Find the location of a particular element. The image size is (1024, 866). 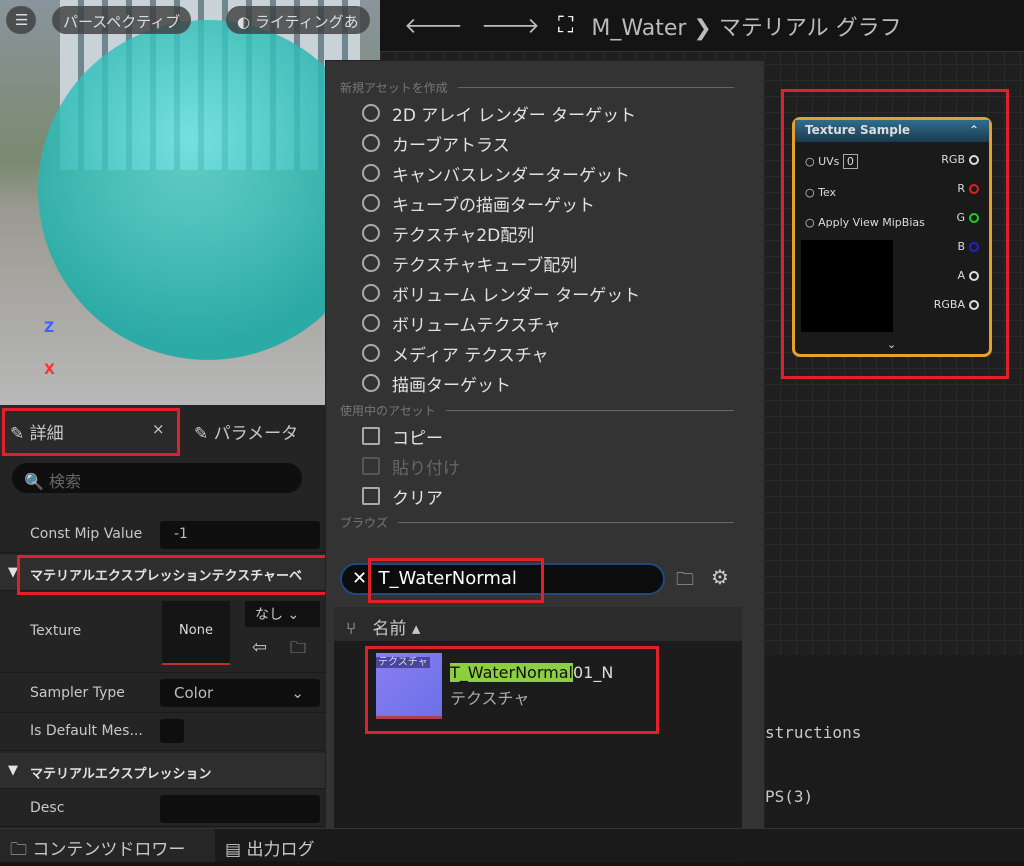

settings-icon: ⚙ is located at coordinates (720, 577).